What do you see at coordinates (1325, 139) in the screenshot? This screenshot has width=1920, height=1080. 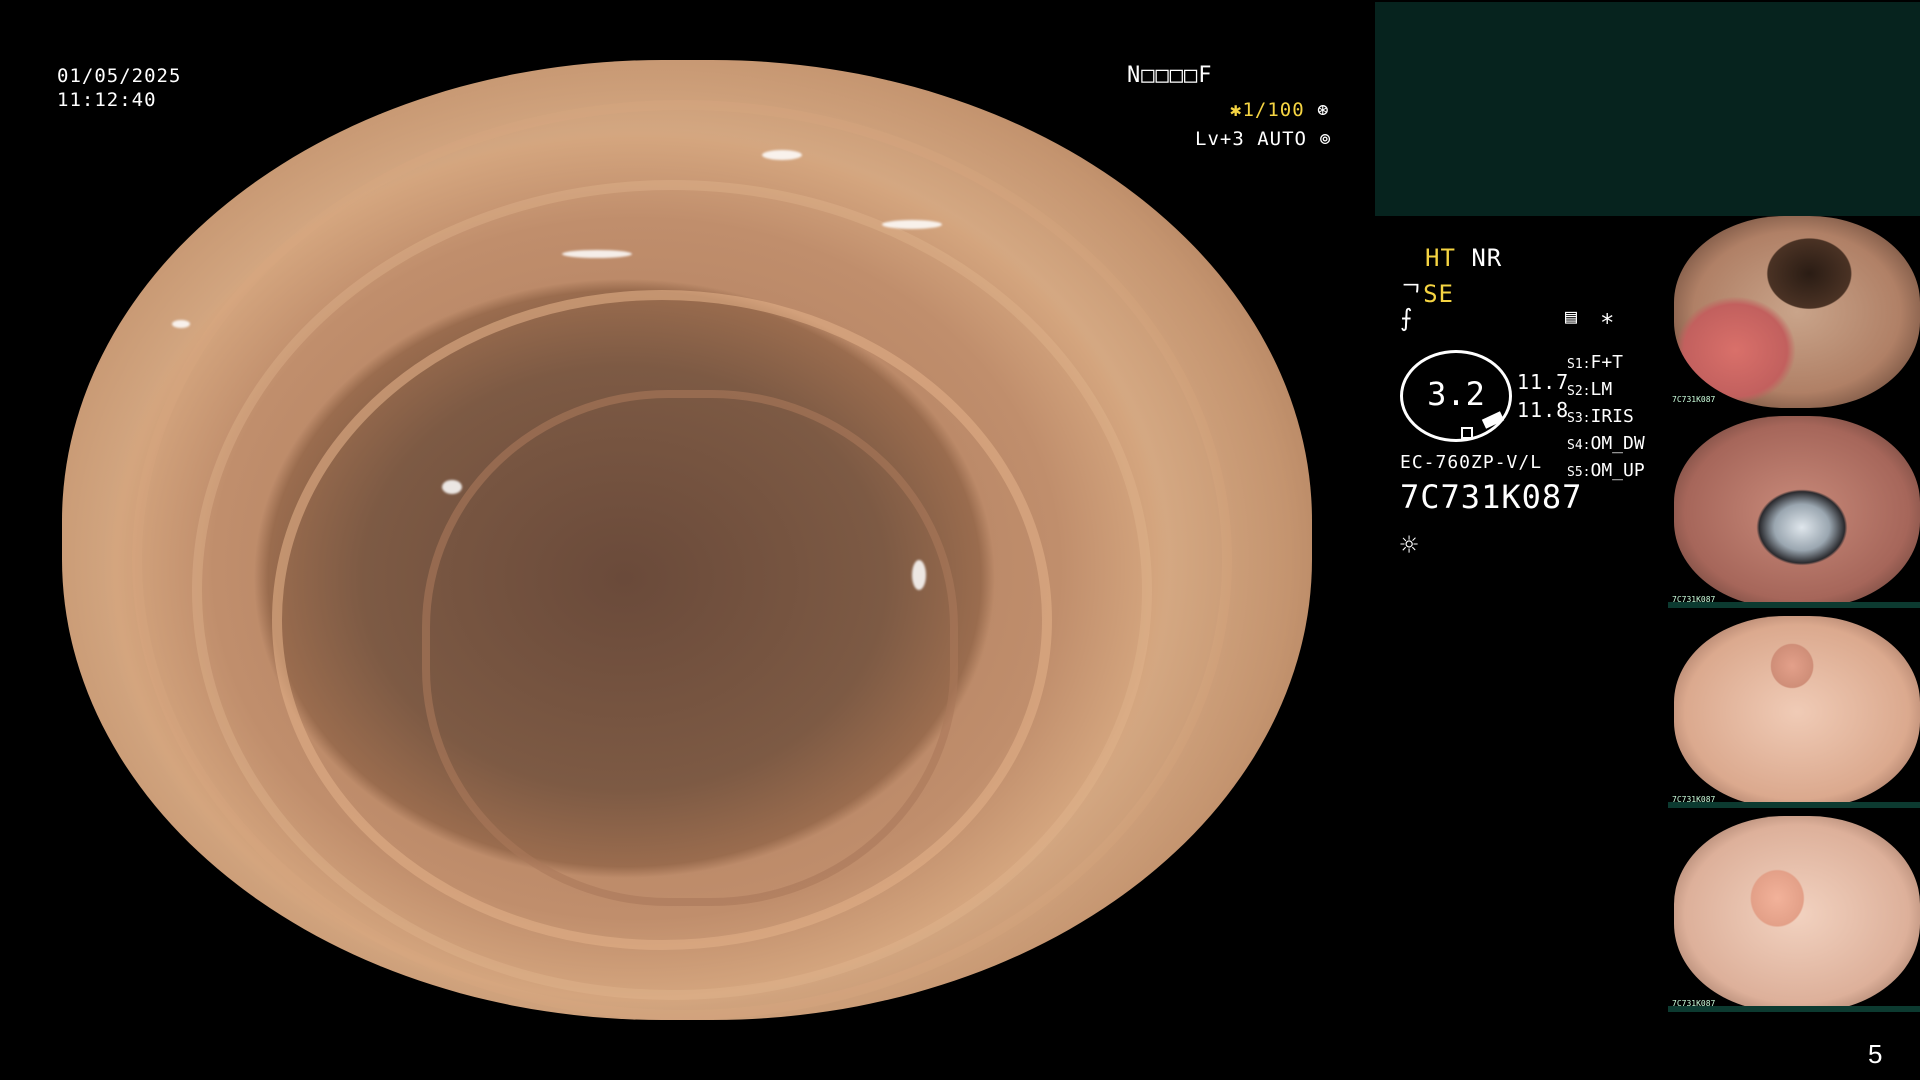 I see `auto-icon: ⊚` at bounding box center [1325, 139].